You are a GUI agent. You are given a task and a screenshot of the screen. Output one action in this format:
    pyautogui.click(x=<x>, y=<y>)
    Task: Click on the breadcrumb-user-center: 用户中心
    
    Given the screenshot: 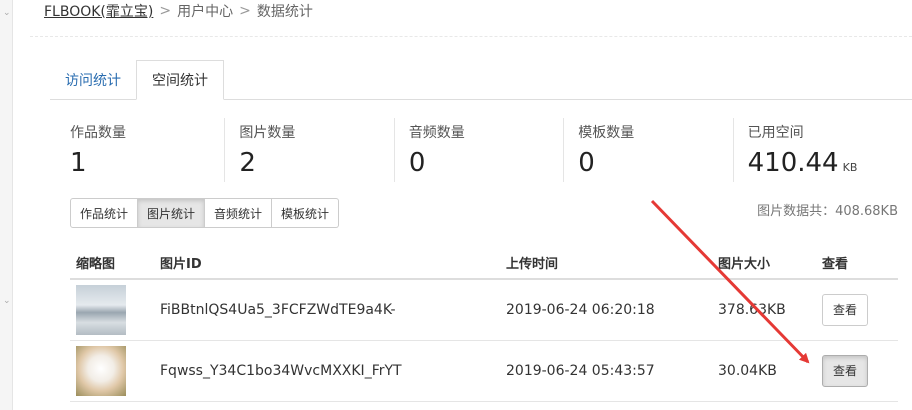 What is the action you would take?
    pyautogui.click(x=205, y=11)
    